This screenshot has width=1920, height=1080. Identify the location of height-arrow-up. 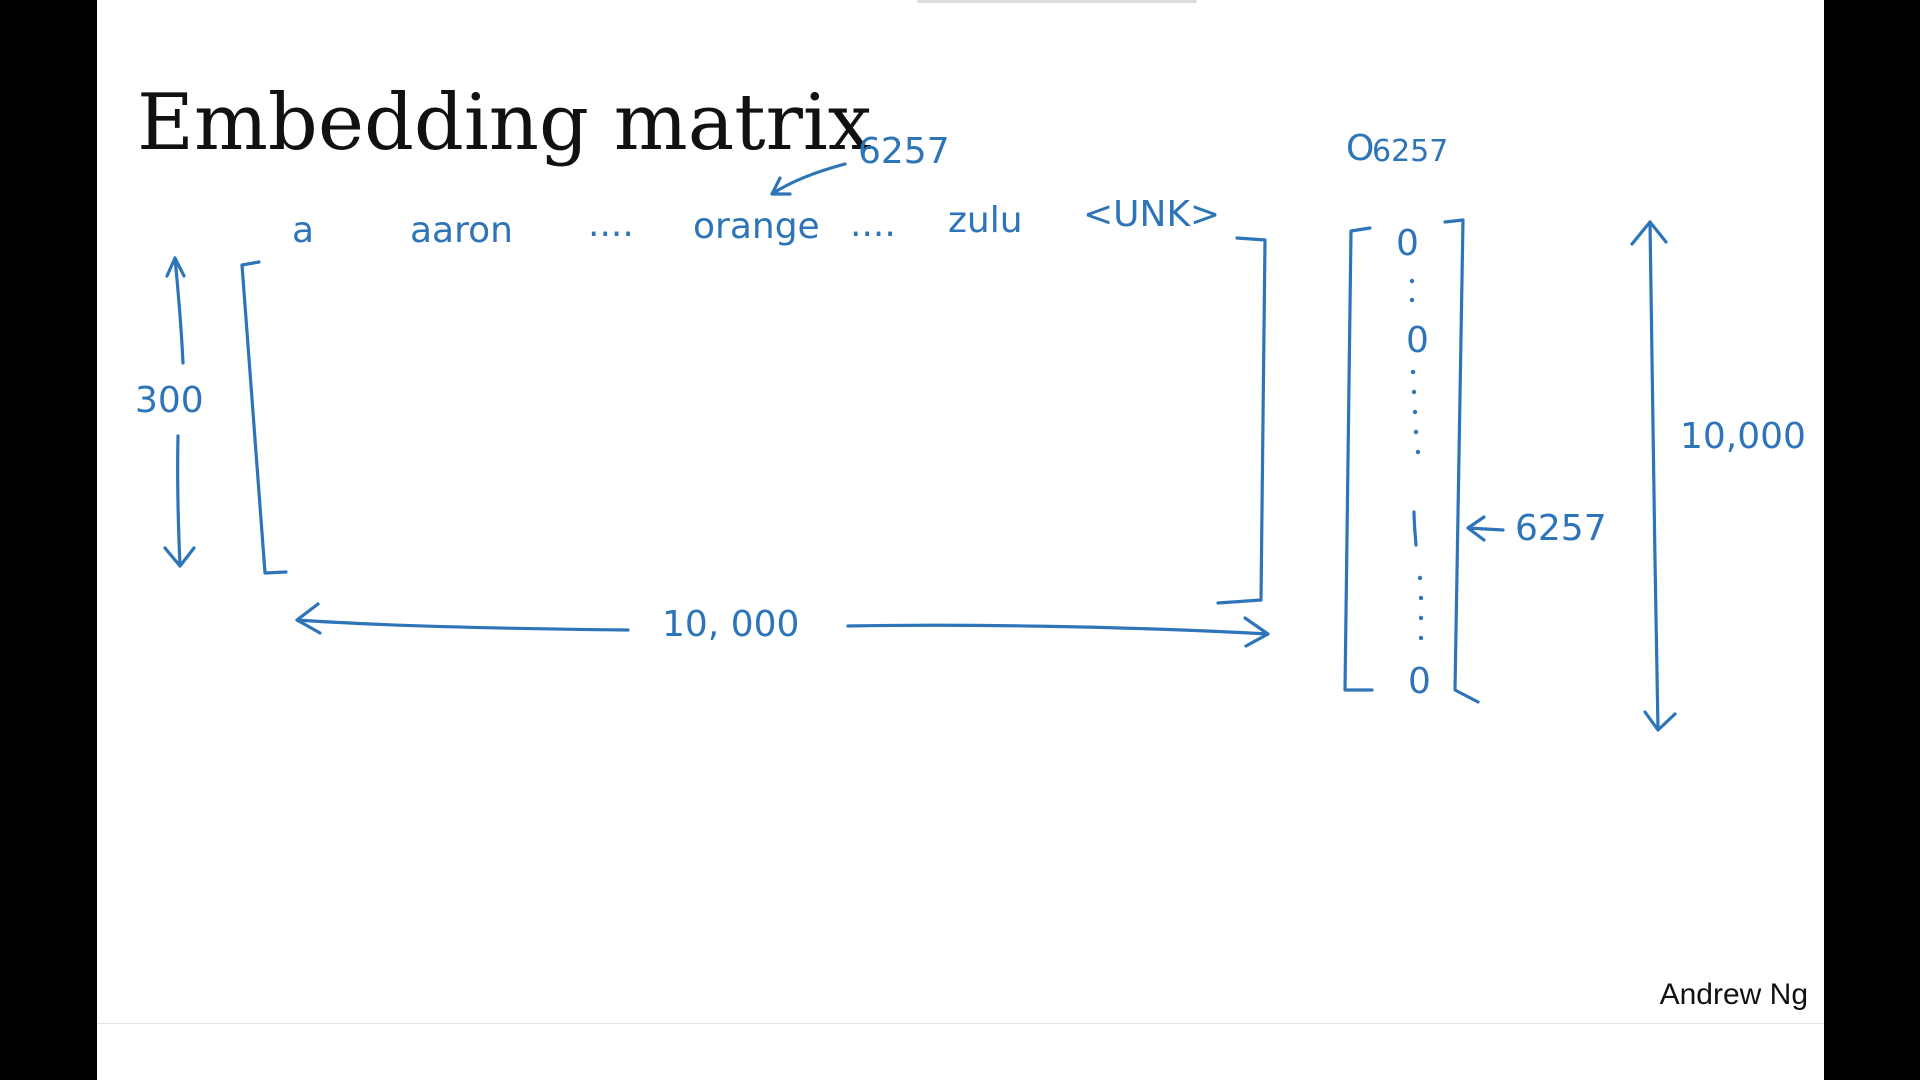
(175, 310).